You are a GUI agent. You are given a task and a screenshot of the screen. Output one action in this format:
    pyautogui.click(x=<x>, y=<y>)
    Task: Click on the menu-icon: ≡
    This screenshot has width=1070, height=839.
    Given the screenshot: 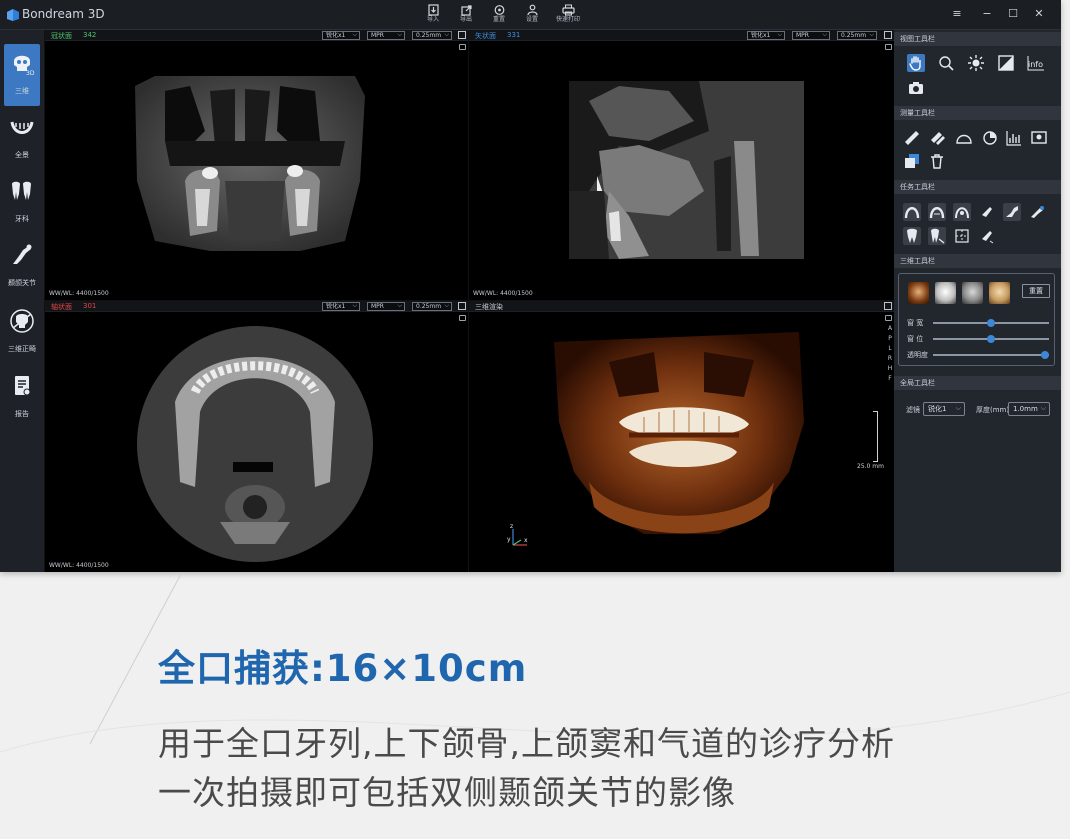 What is the action you would take?
    pyautogui.click(x=957, y=14)
    